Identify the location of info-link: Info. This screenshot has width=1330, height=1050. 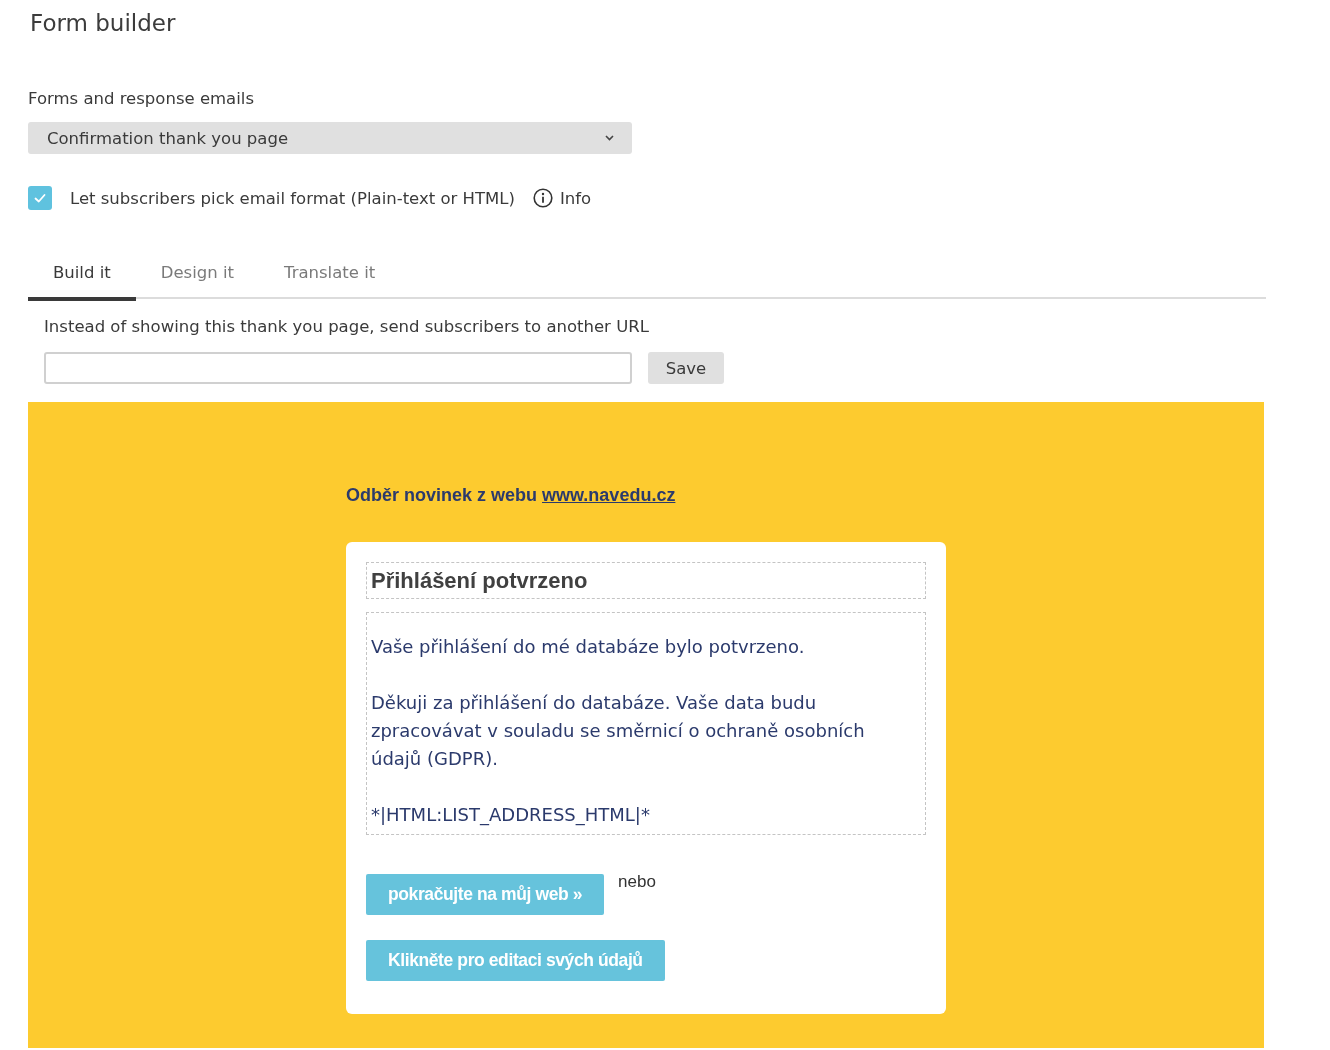
(562, 198).